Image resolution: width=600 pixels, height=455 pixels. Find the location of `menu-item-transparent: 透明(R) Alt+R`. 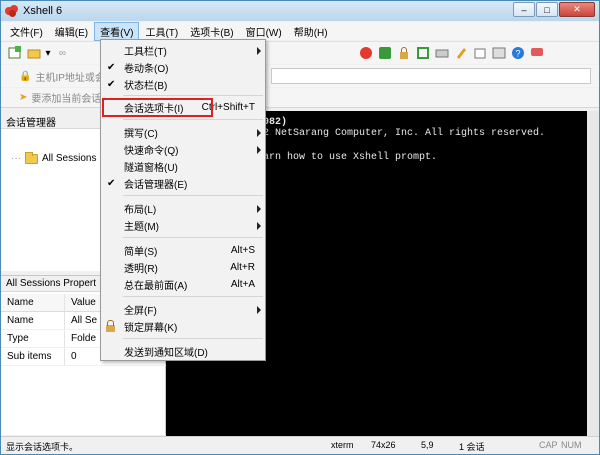

menu-item-transparent: 透明(R) Alt+R is located at coordinates (183, 267).